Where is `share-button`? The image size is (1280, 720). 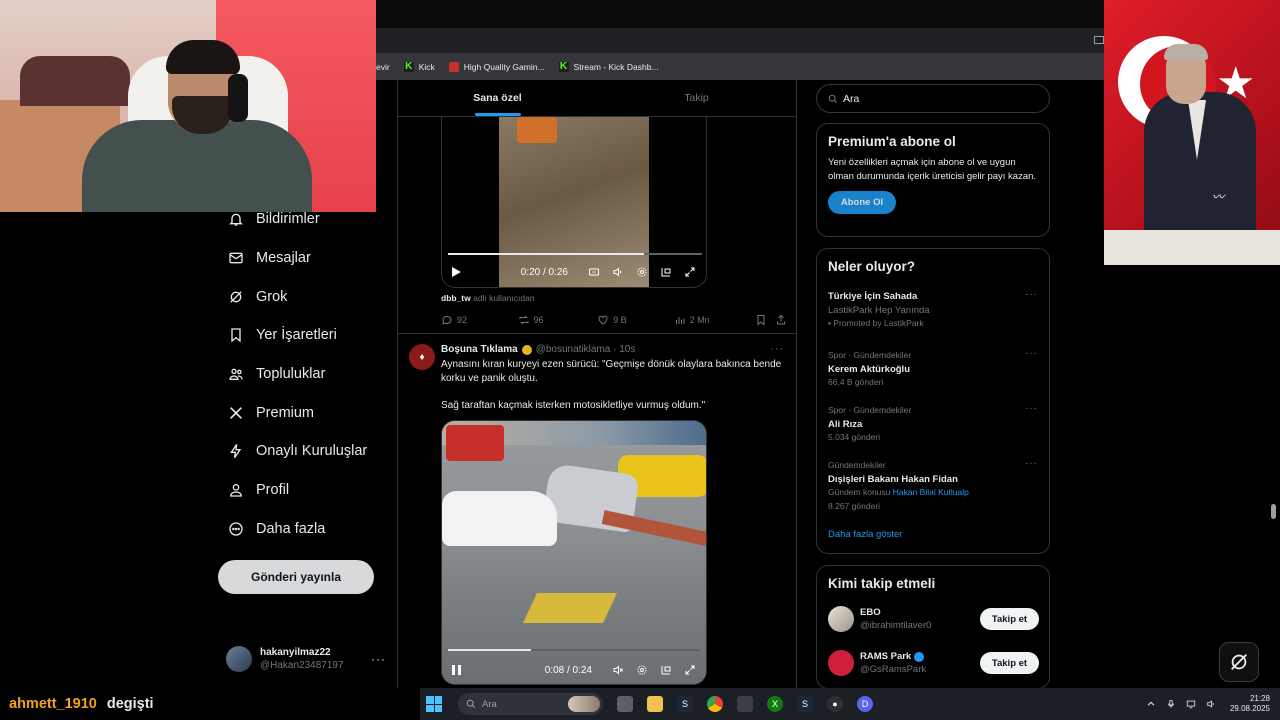 share-button is located at coordinates (781, 320).